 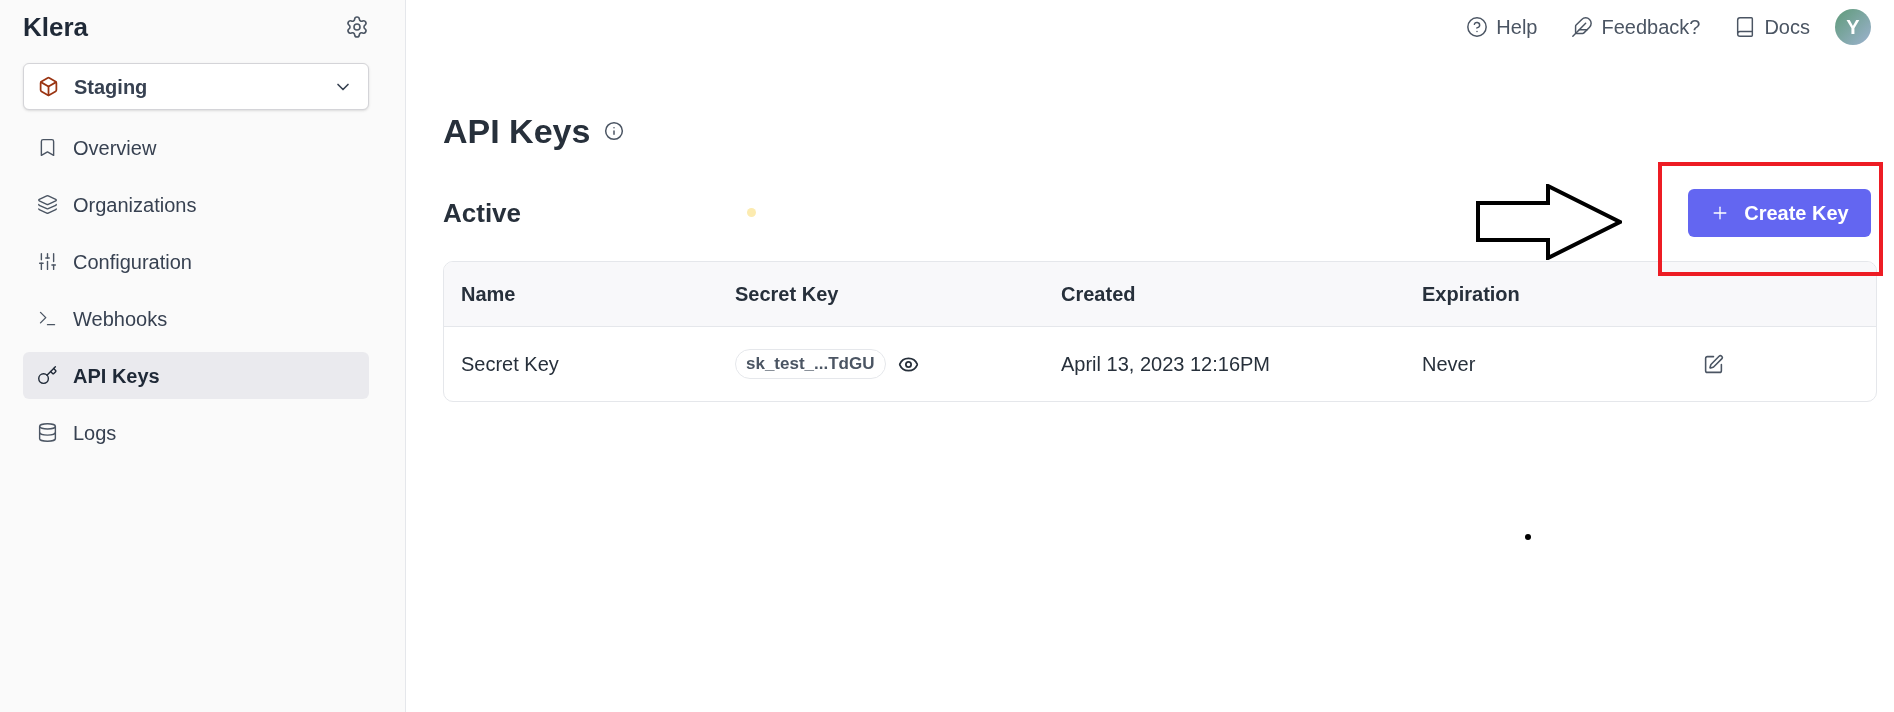 I want to click on header-link: Docs, so click(x=1772, y=27).